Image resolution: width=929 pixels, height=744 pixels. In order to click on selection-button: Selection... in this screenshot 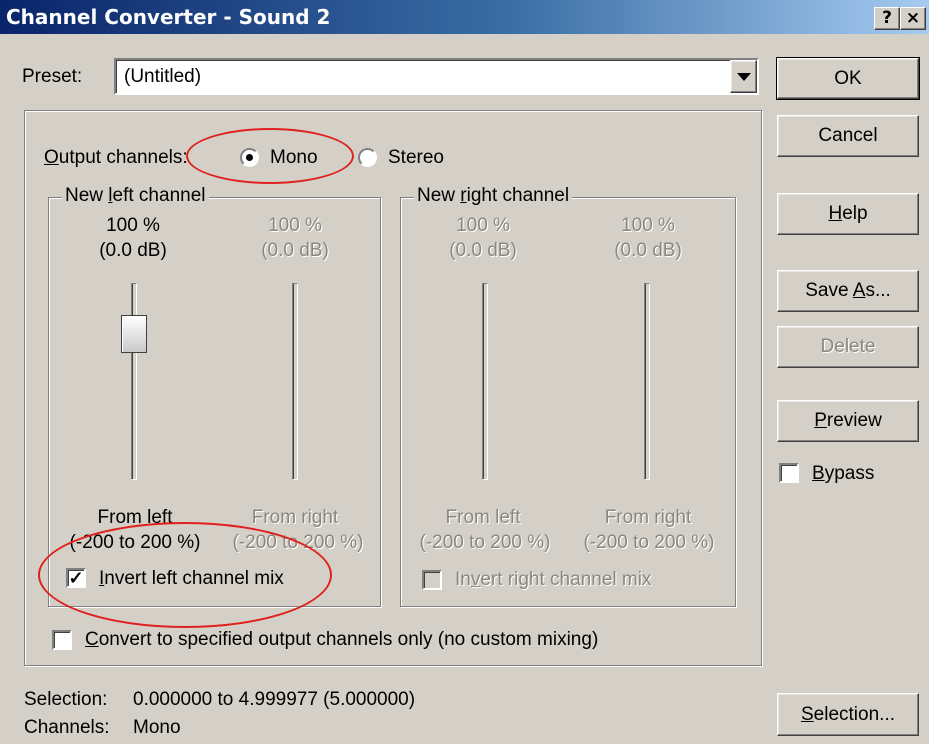, I will do `click(848, 714)`.